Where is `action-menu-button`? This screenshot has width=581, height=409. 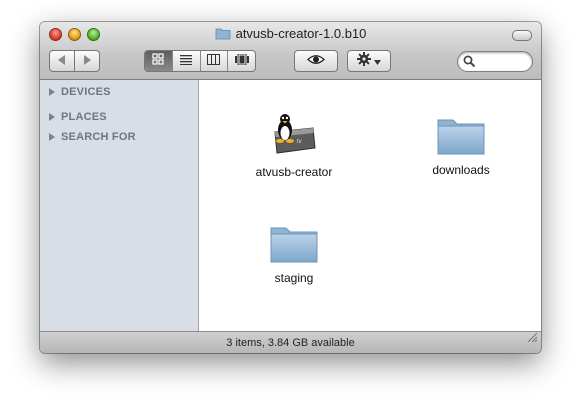 action-menu-button is located at coordinates (369, 61).